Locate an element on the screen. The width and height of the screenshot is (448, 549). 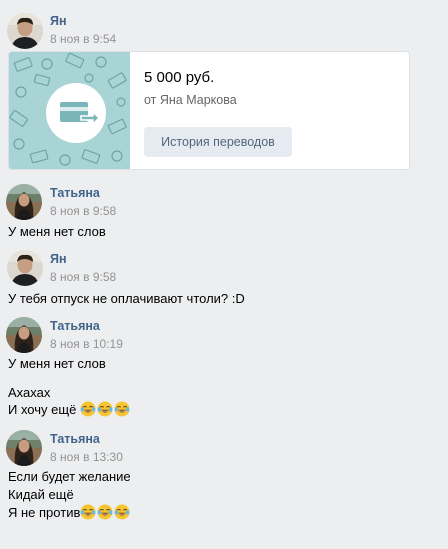
message-text-line: И хочу ещё is located at coordinates (69, 410).